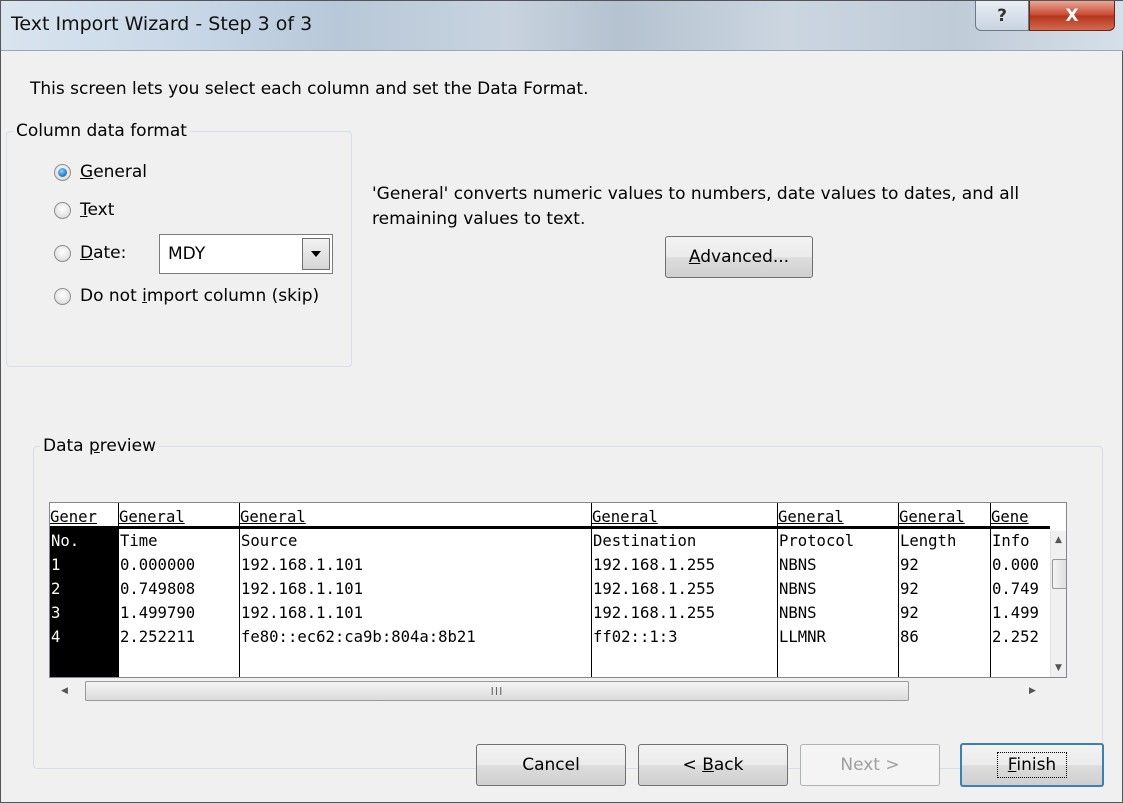 This screenshot has height=803, width=1123. I want to click on table-cell: 0.000, so click(1015, 565).